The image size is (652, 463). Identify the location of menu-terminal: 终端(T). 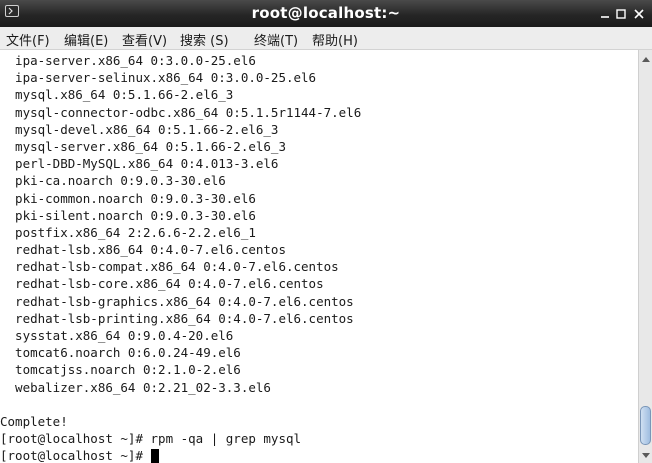
(276, 39).